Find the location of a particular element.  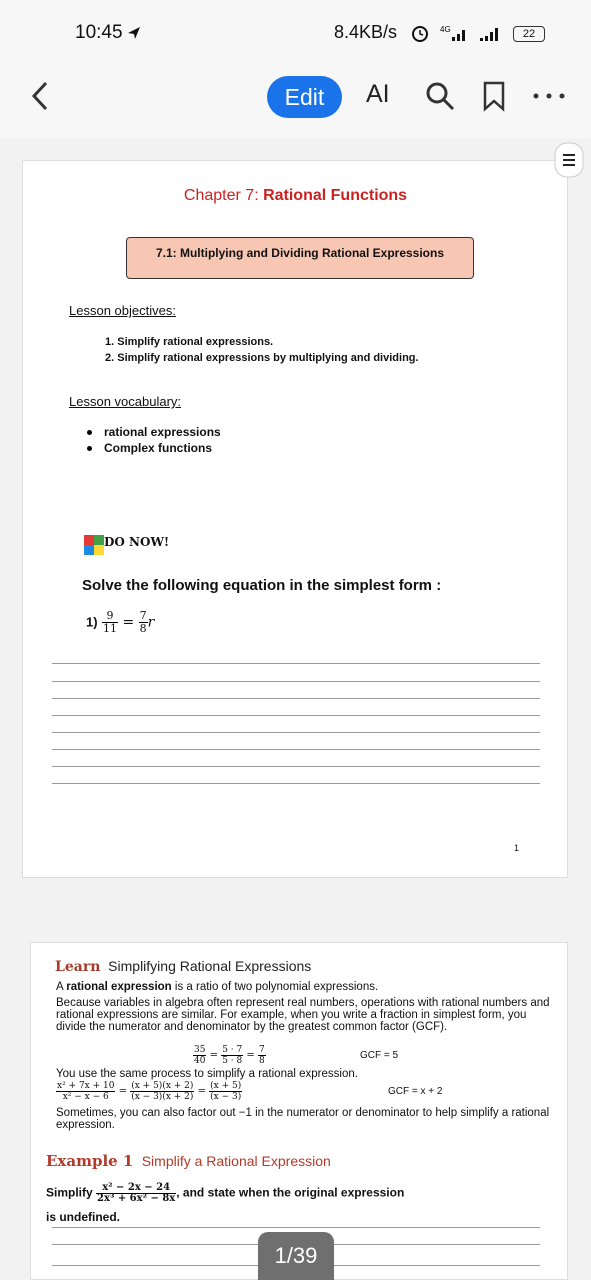

objectives-heading: Lesson objectives: is located at coordinates (122, 310).